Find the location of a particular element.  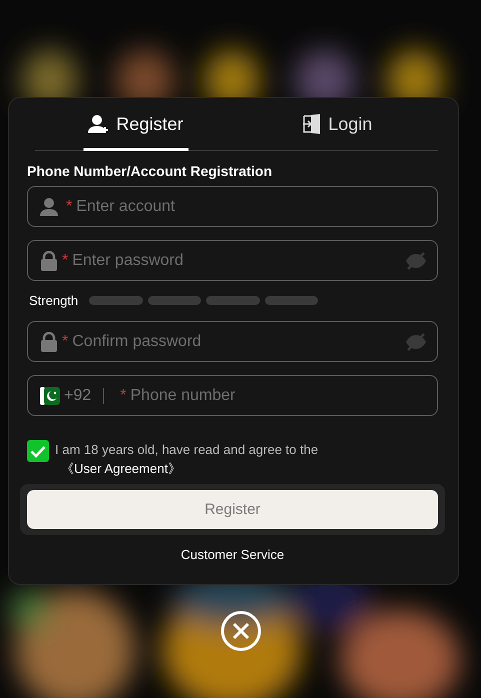

close-icon is located at coordinates (241, 631).